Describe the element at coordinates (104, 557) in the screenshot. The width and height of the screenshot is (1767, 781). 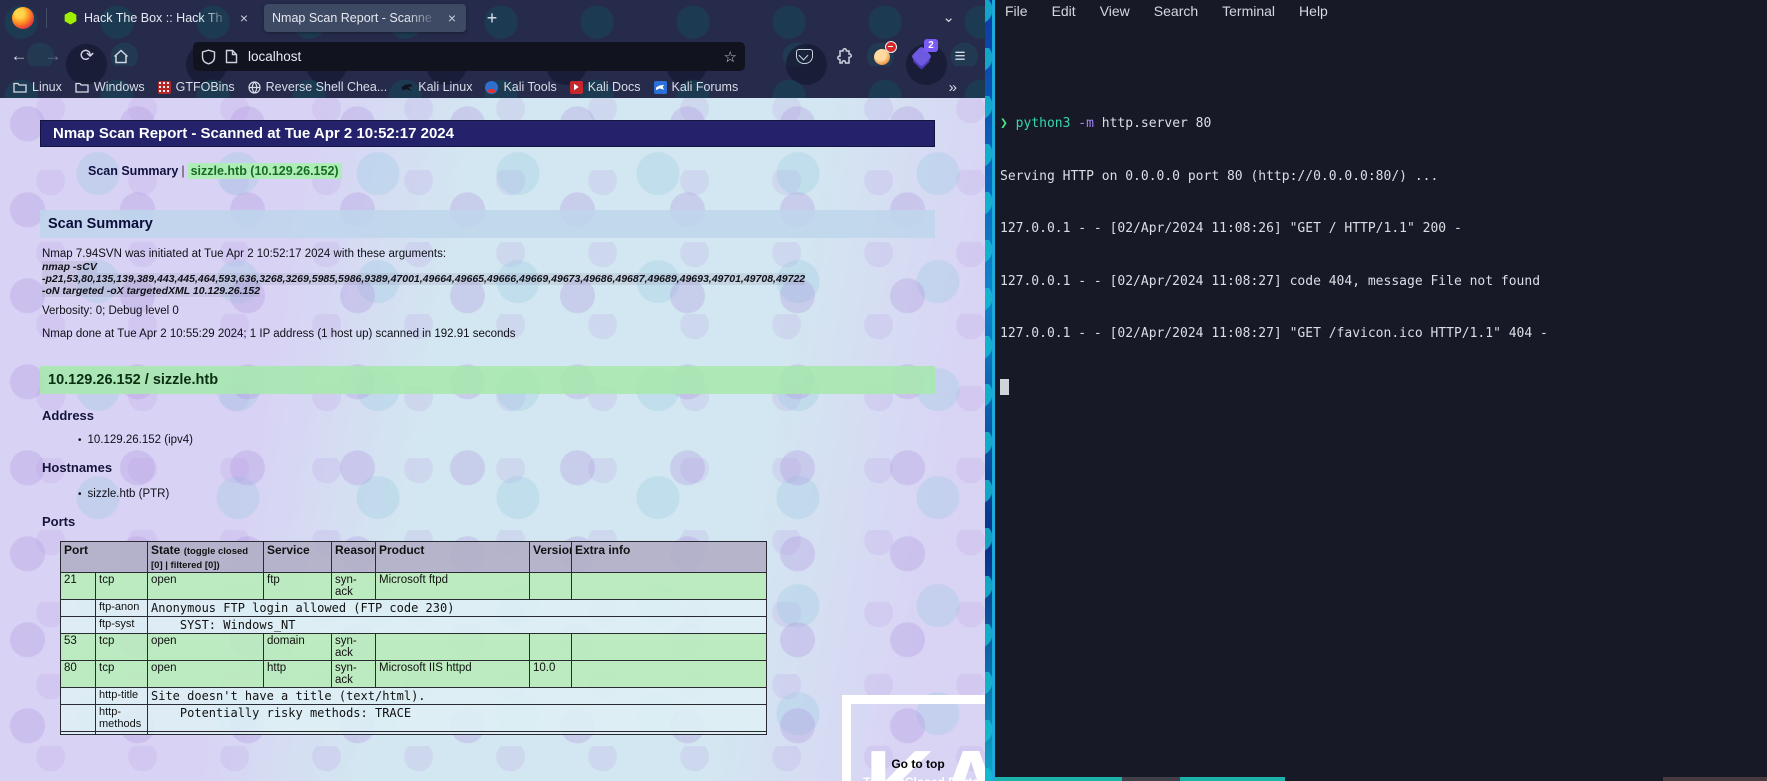
I see `col-port: Port` at that location.